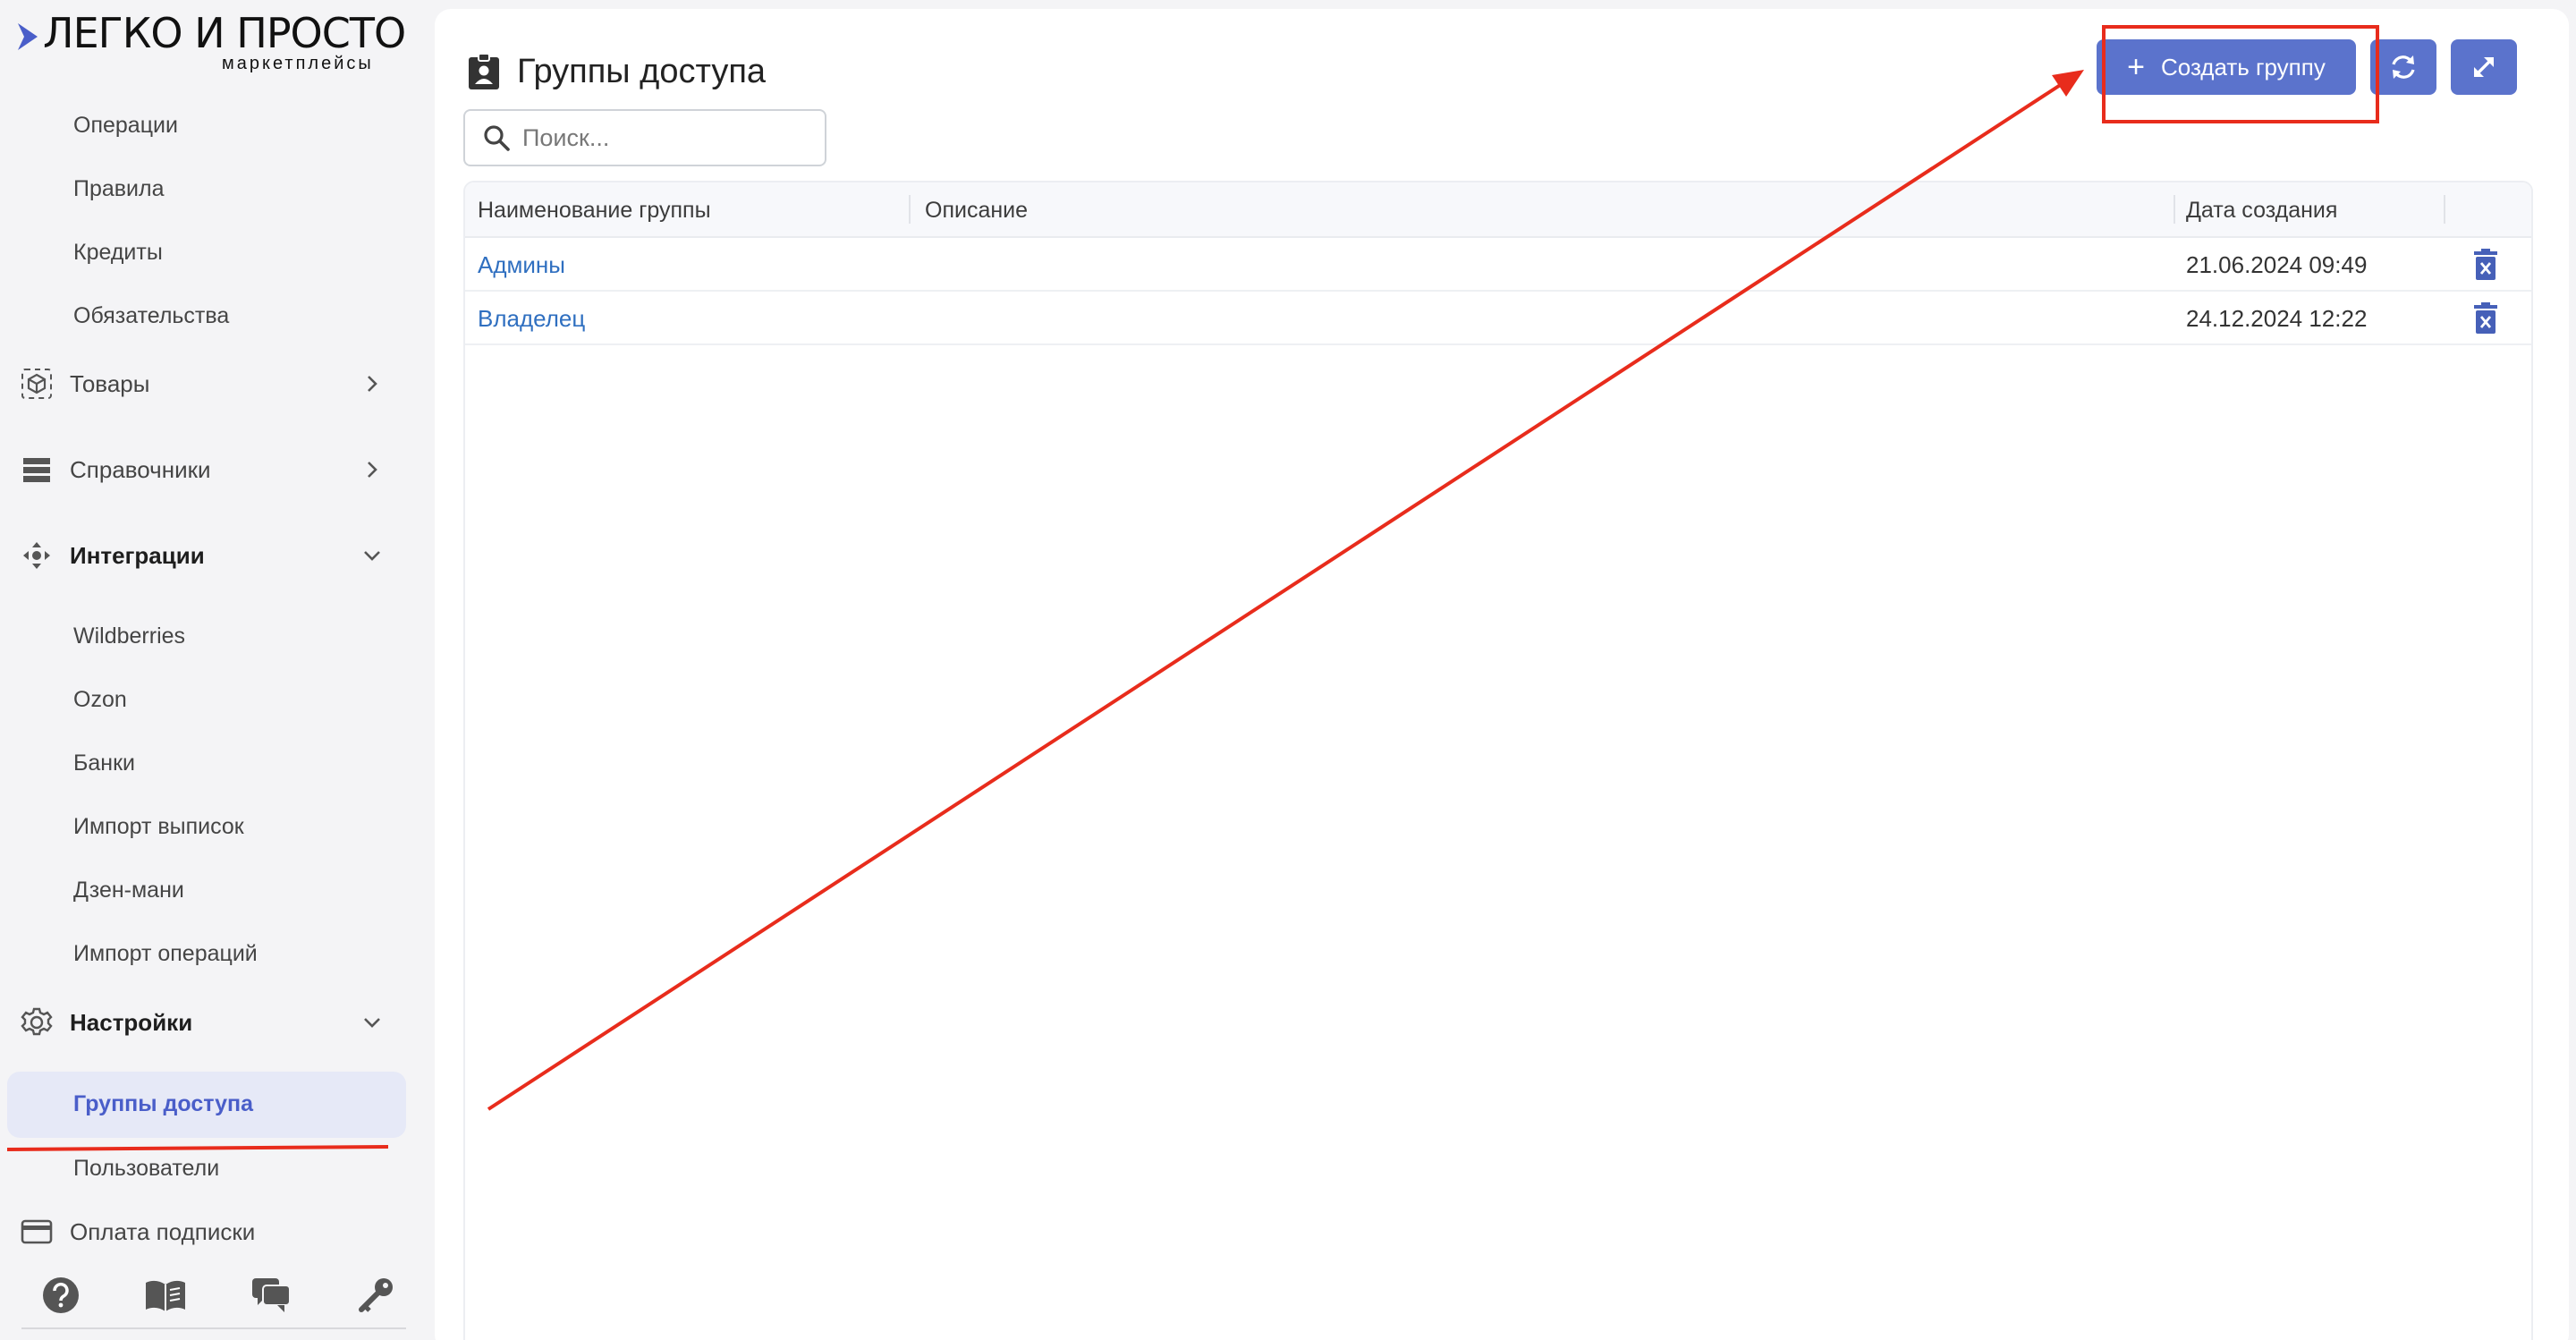  Describe the element at coordinates (521, 265) in the screenshot. I see `group-name-link: Админы` at that location.